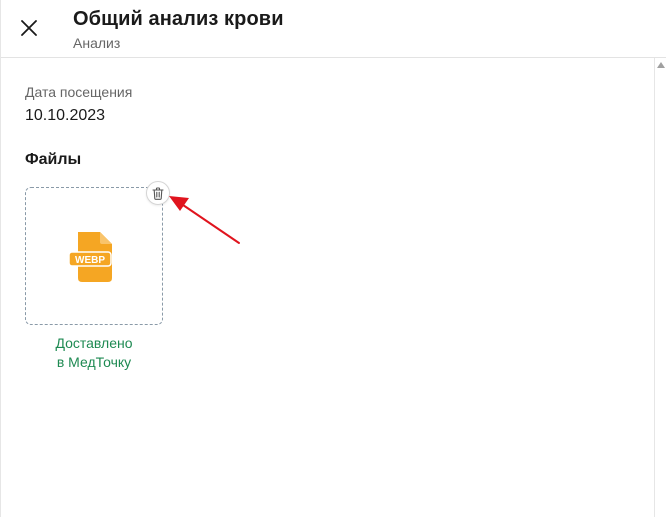 This screenshot has width=666, height=517. I want to click on trash-icon, so click(158, 193).